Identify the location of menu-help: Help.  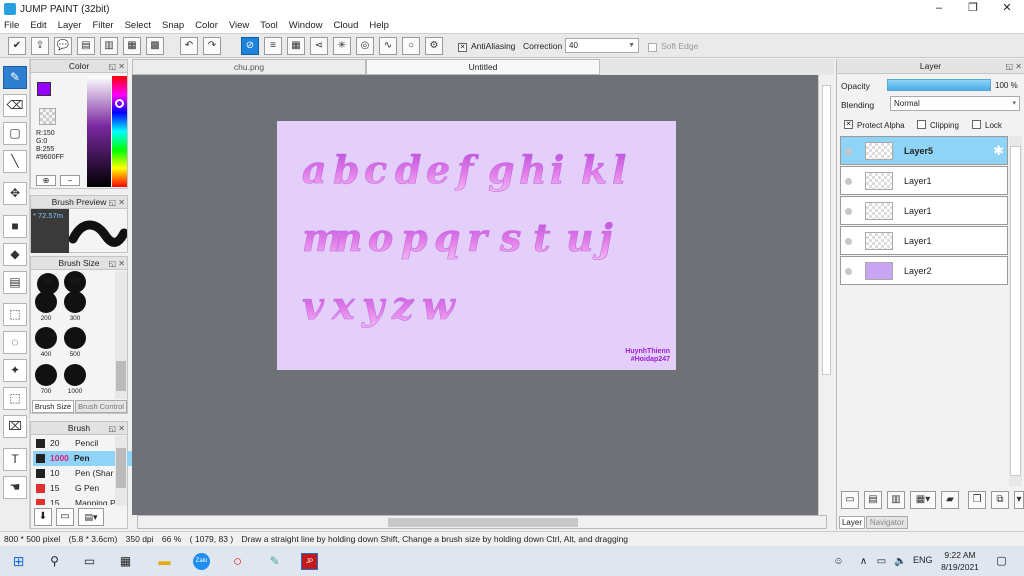
(379, 25).